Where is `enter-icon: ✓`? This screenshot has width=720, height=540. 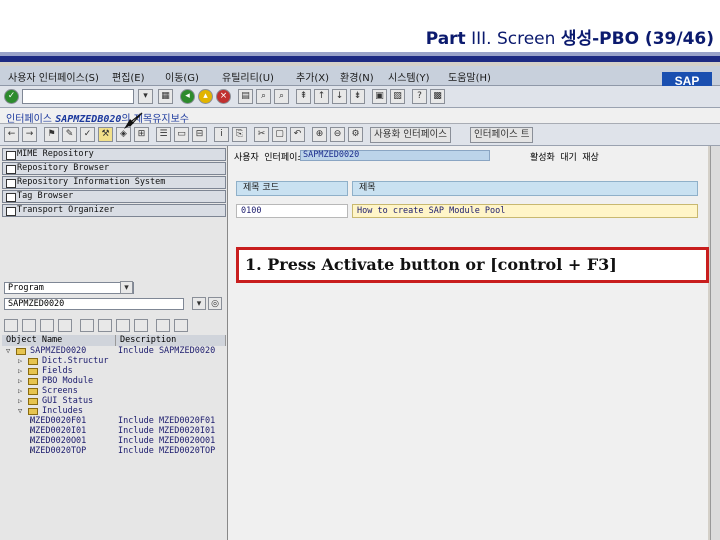 enter-icon: ✓ is located at coordinates (11, 96).